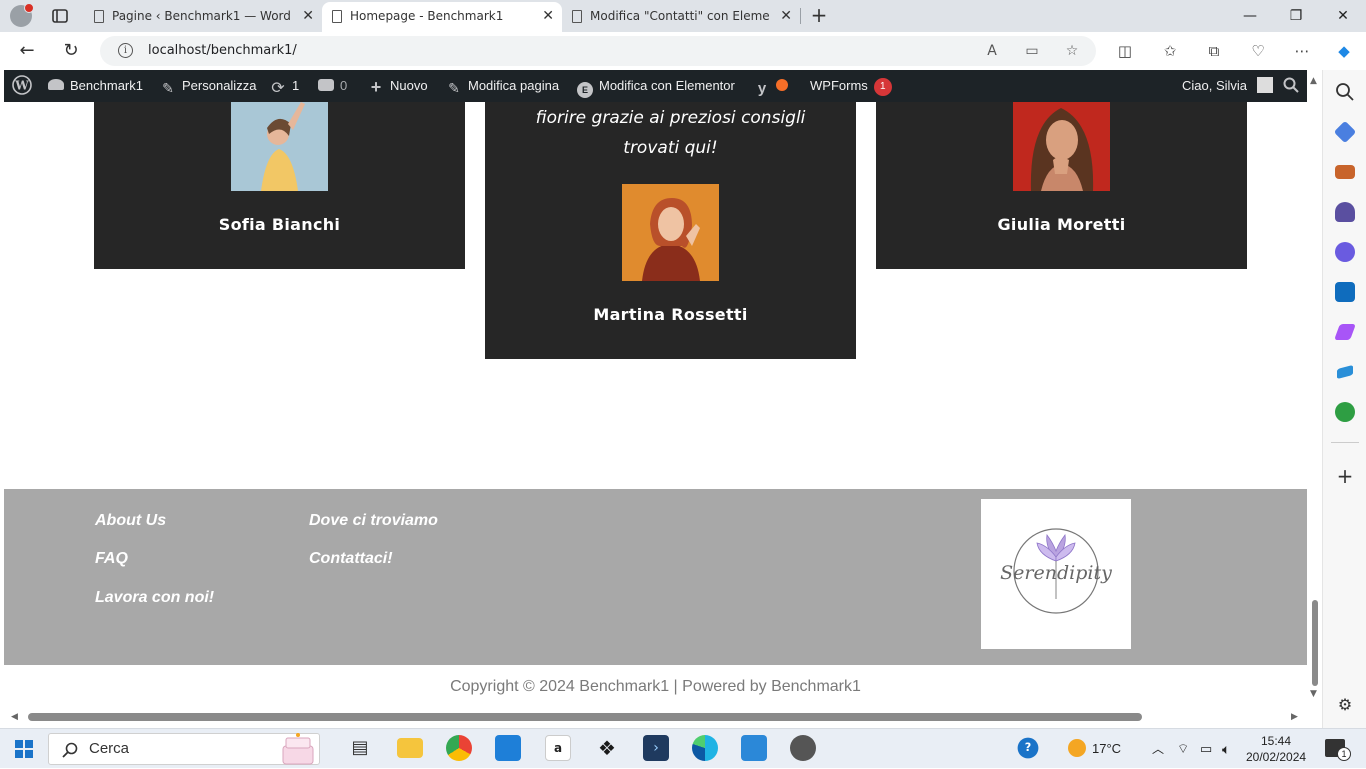  I want to click on app-available-icon: ▭, so click(1032, 51).